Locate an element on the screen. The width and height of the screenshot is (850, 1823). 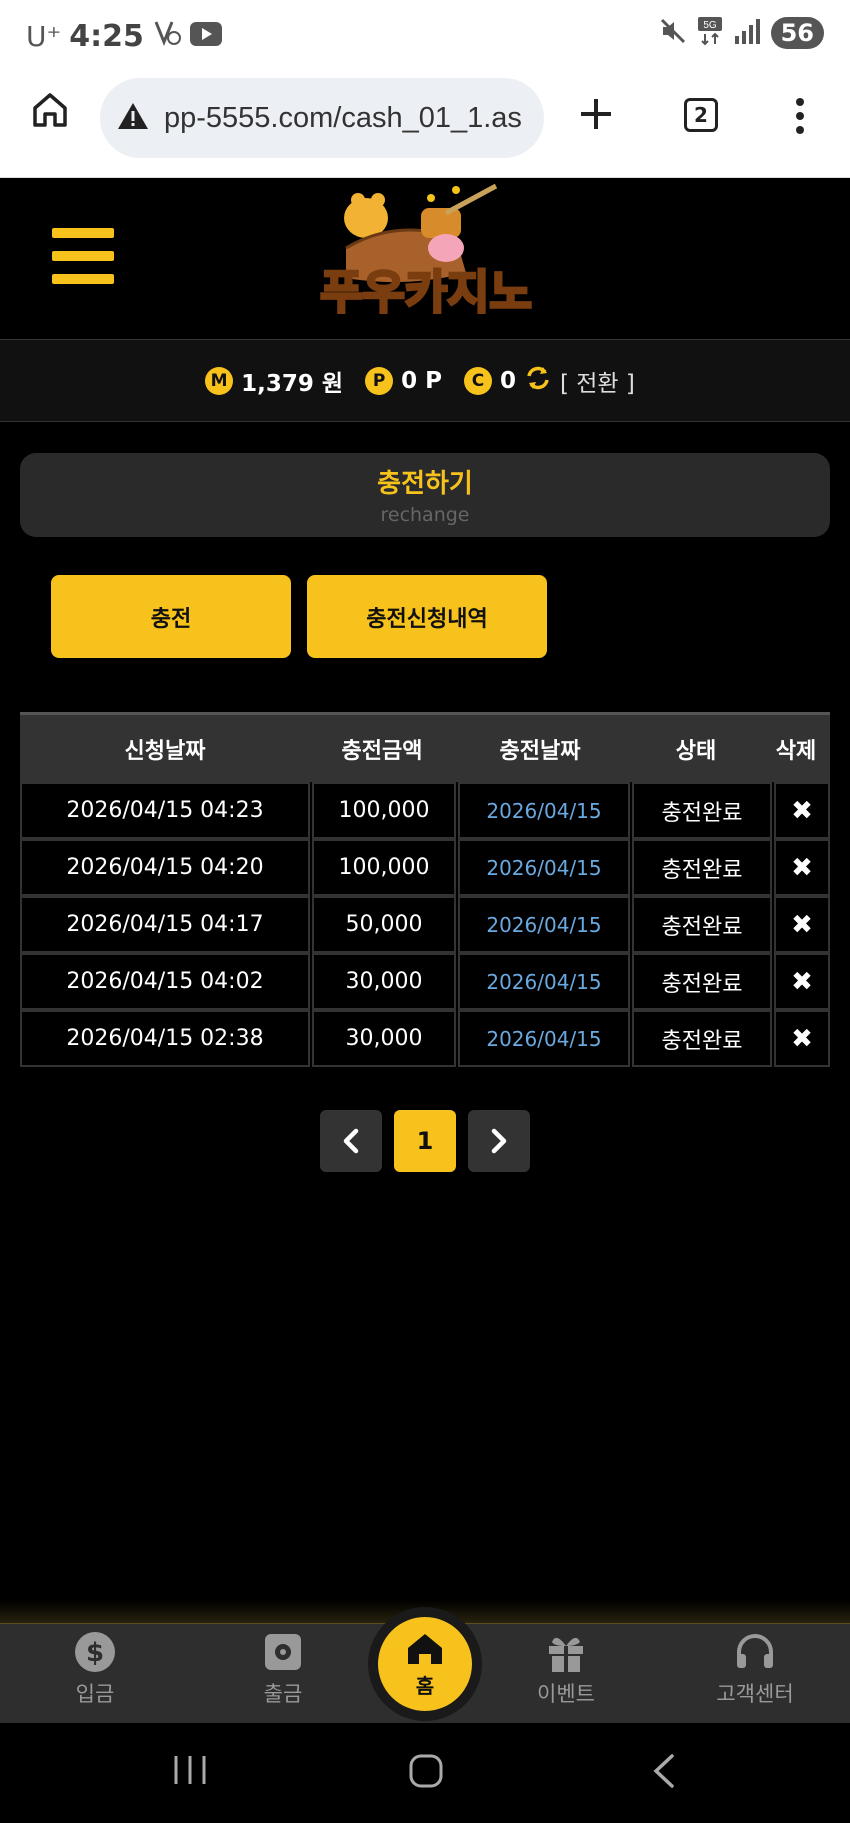
nav-event: 이벤트 is located at coordinates (566, 1669).